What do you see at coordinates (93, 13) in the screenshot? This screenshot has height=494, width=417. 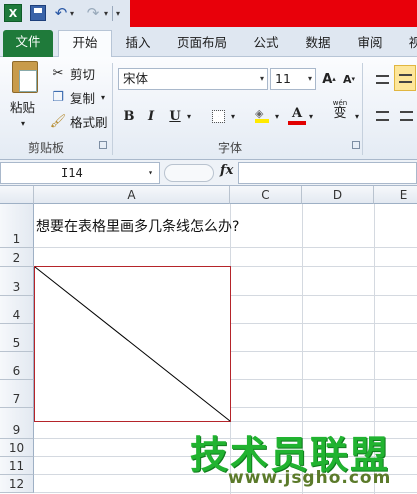 I see `redo-icon: ↷` at bounding box center [93, 13].